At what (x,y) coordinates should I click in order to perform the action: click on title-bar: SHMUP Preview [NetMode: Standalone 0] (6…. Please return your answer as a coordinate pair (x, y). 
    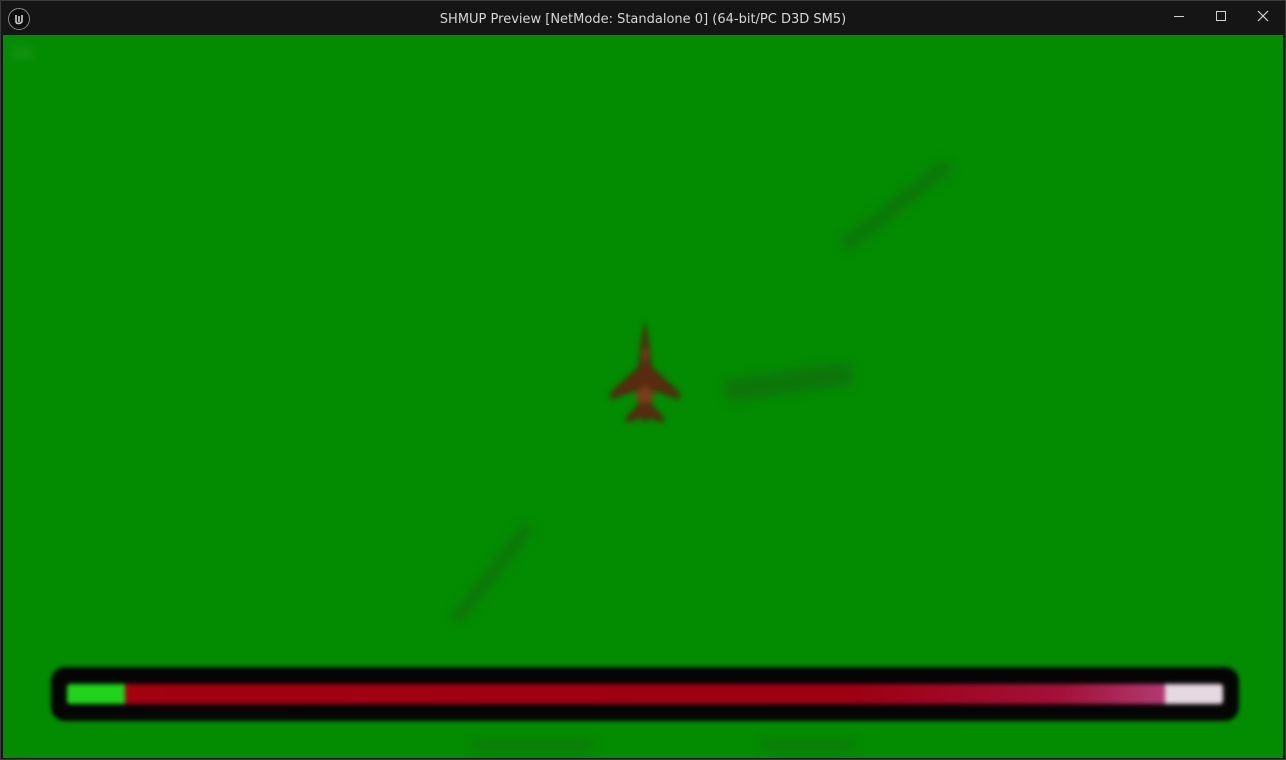
    Looking at the image, I should click on (643, 18).